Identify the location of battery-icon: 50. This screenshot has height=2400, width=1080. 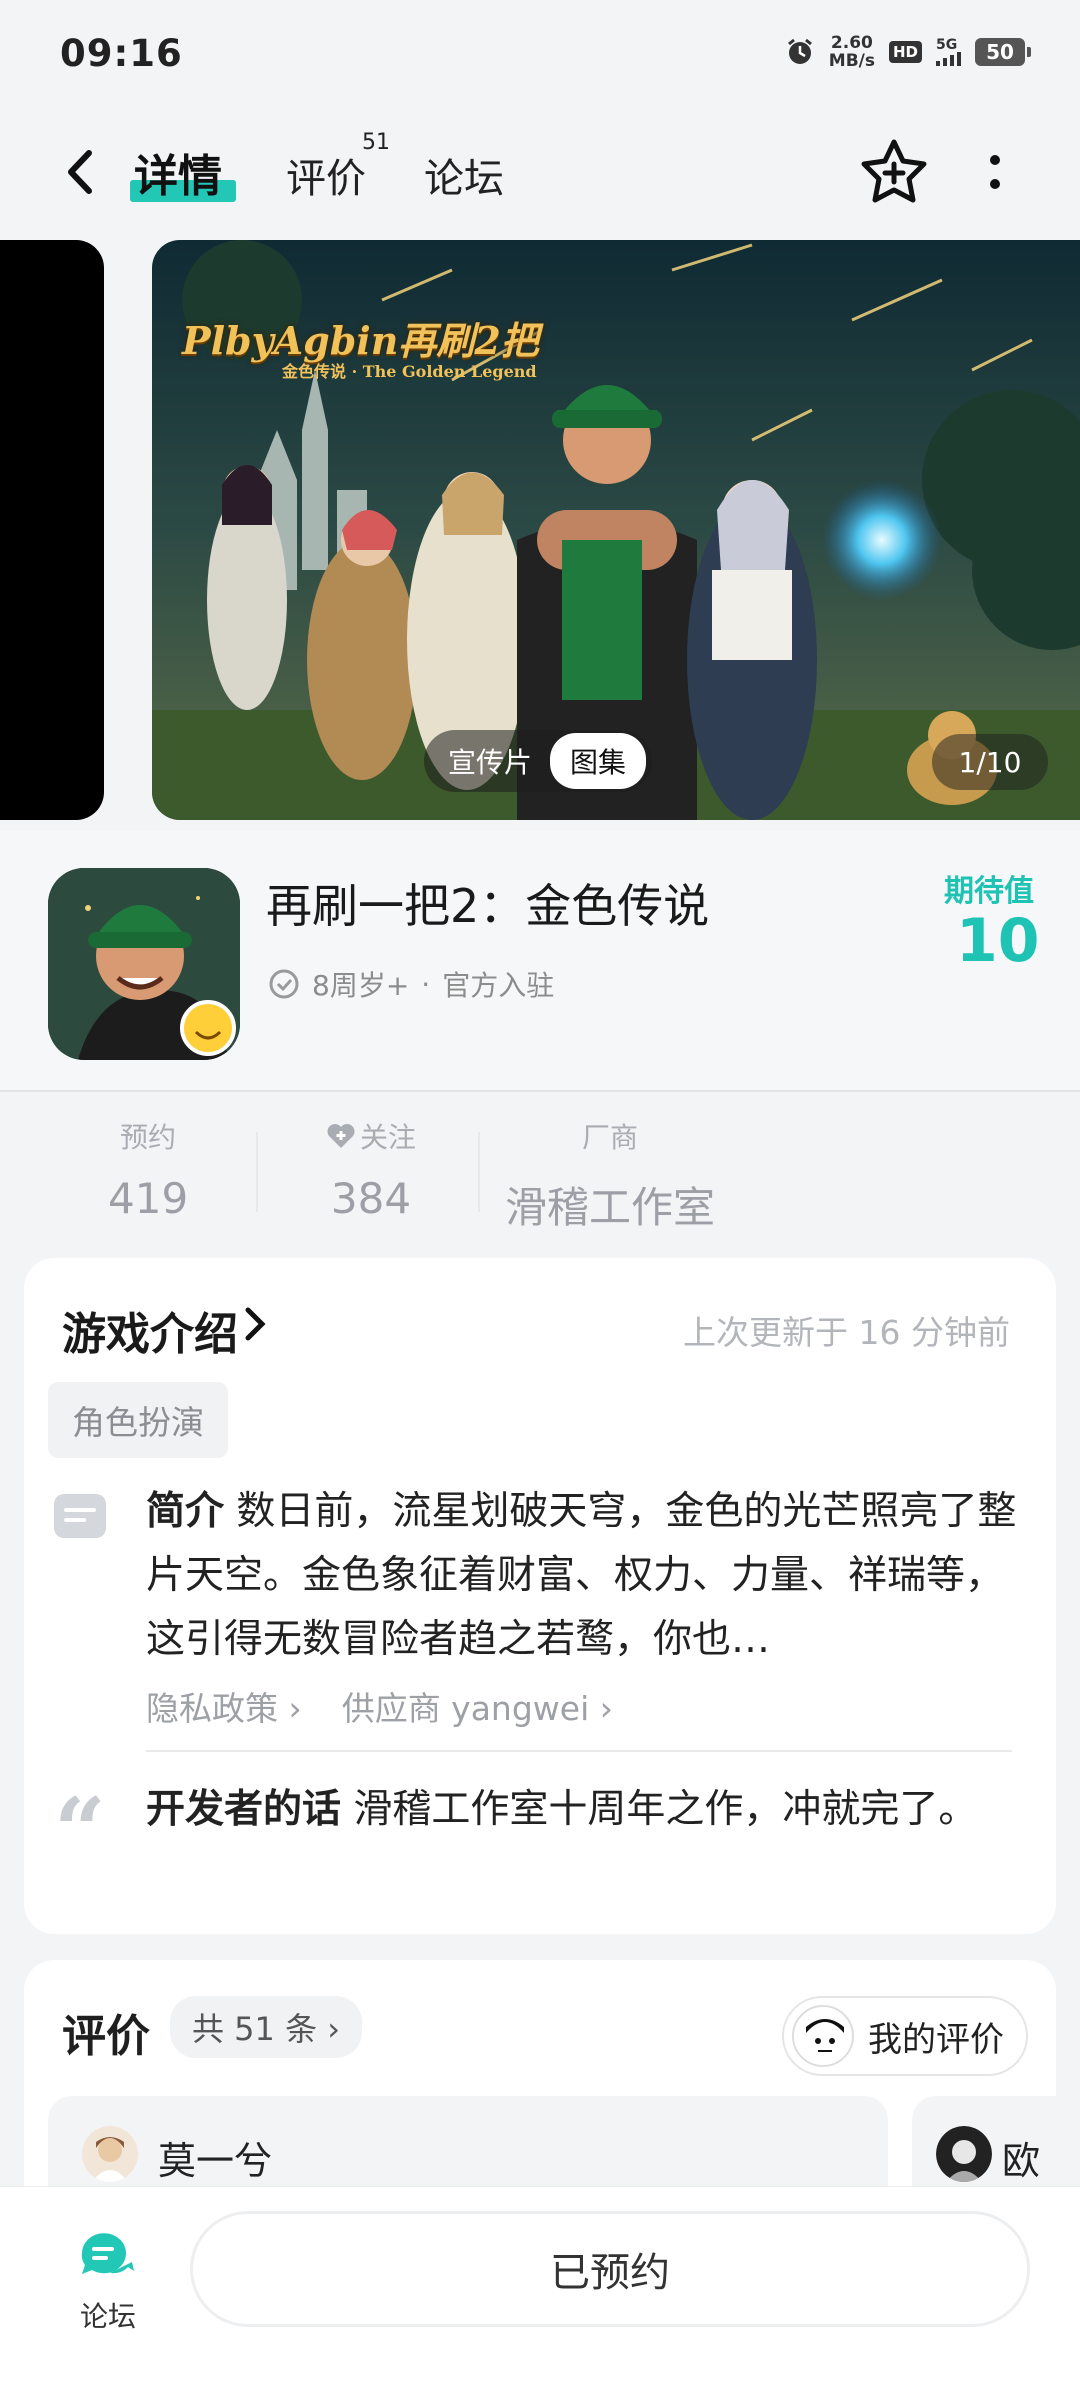
(1003, 52).